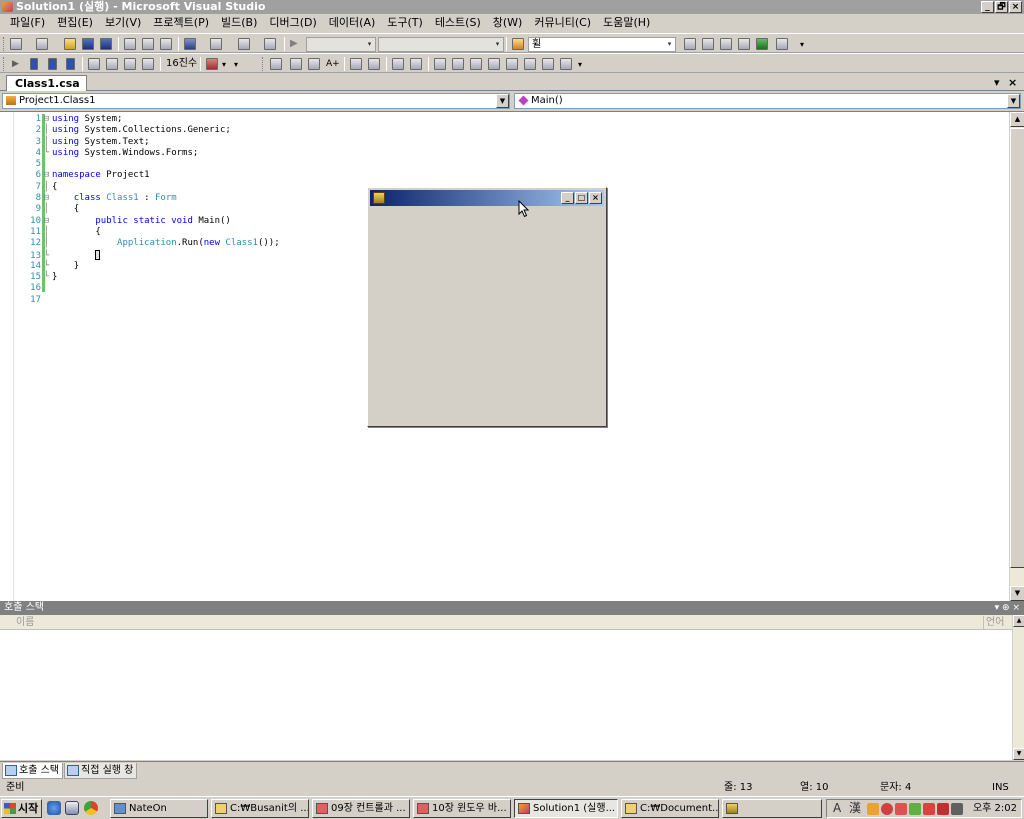  Describe the element at coordinates (530, 64) in the screenshot. I see `previous-bookmark-document-icon` at that location.